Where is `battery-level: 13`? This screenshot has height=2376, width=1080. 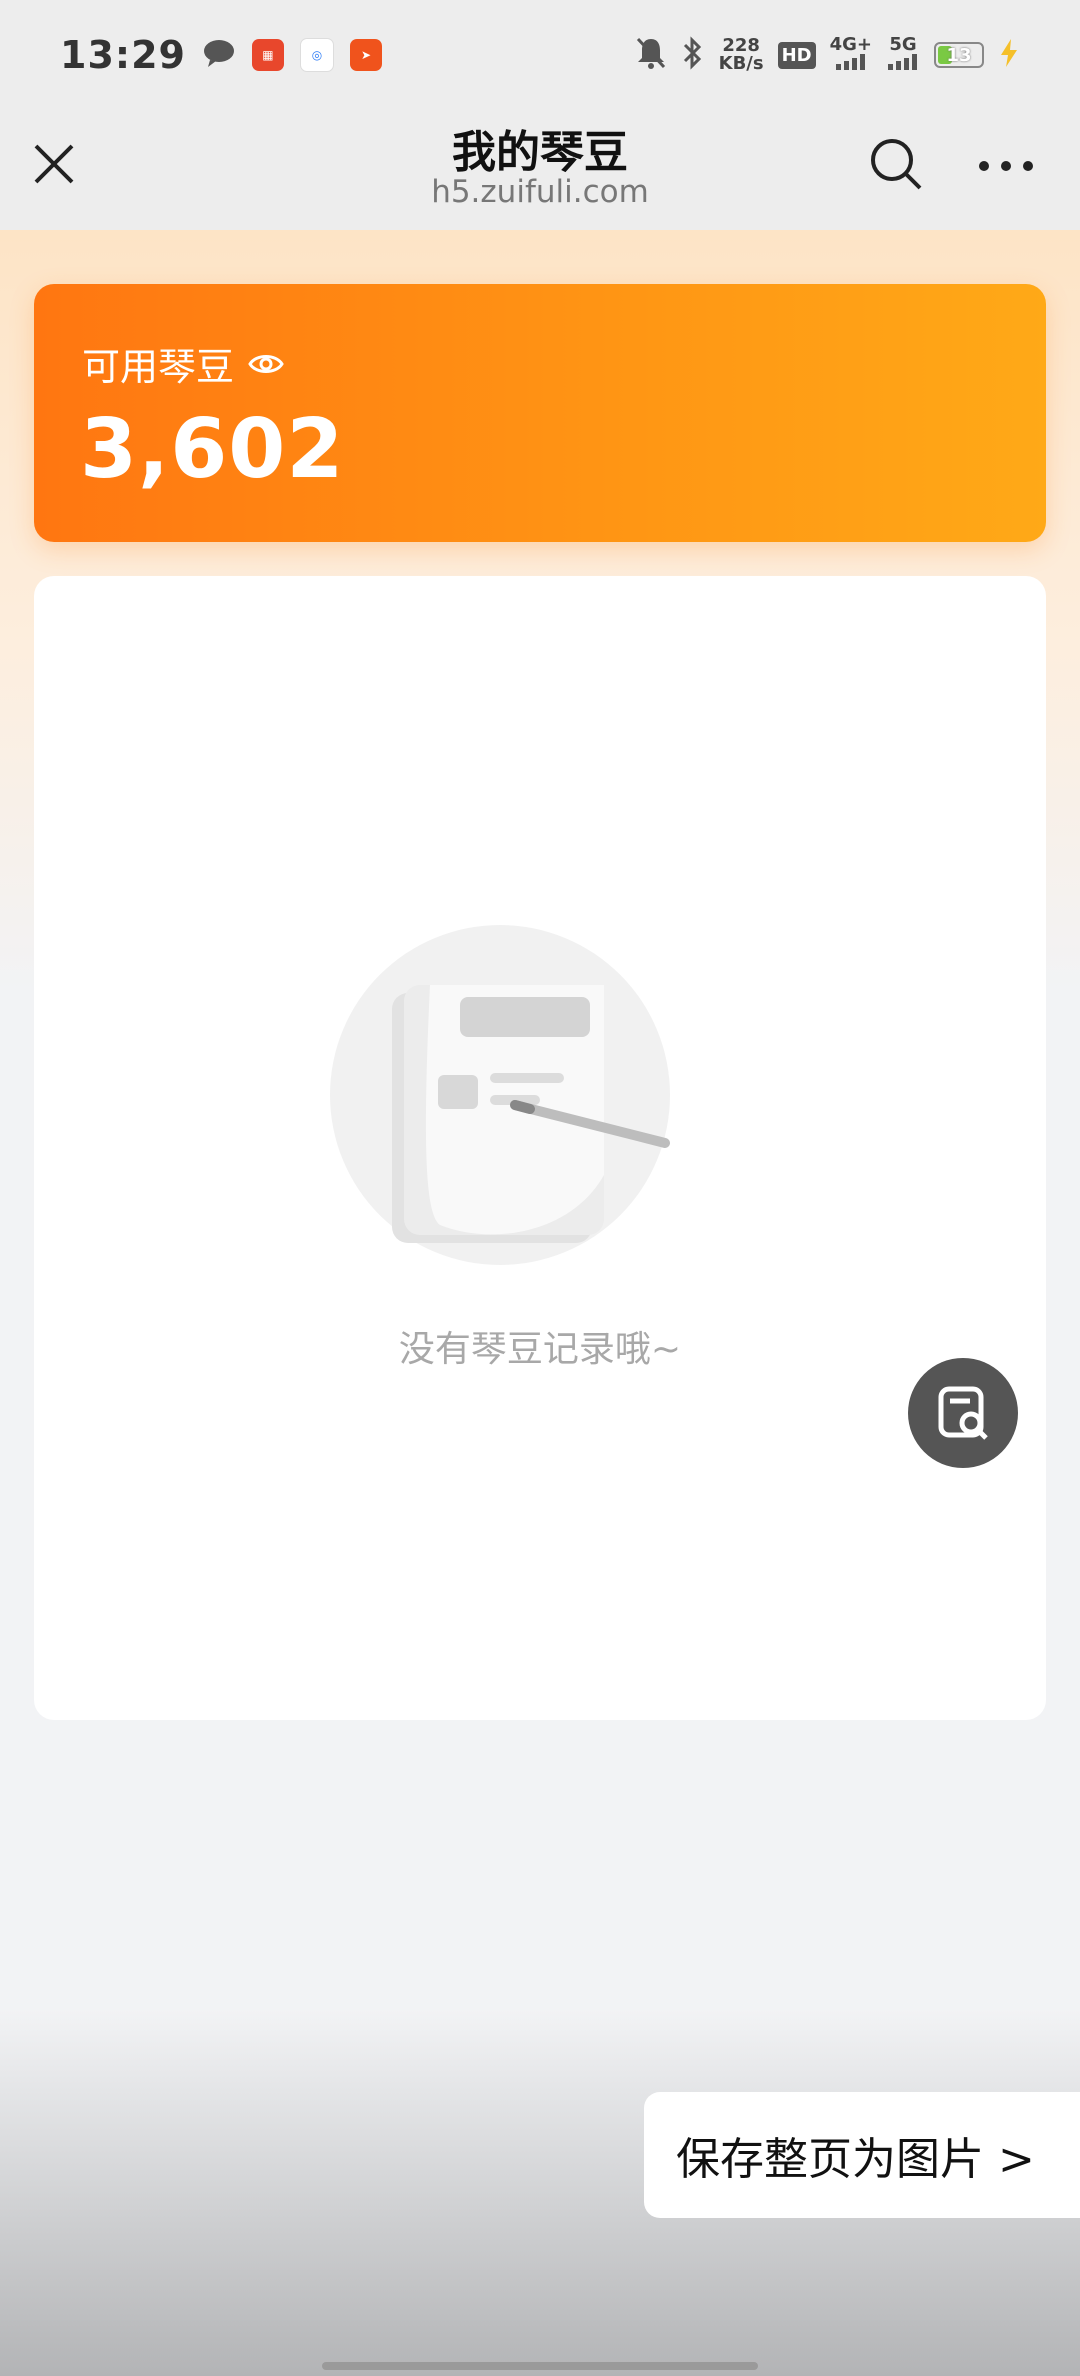
battery-level: 13 is located at coordinates (959, 55).